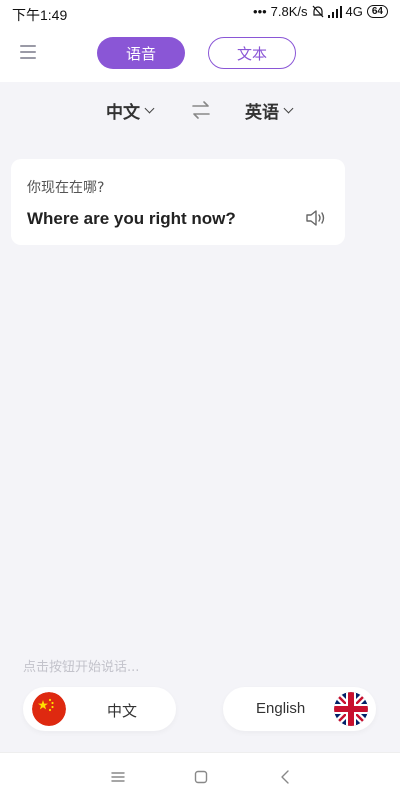 The width and height of the screenshot is (400, 800). What do you see at coordinates (66, 188) in the screenshot?
I see `source-text: 你现在在哪?` at bounding box center [66, 188].